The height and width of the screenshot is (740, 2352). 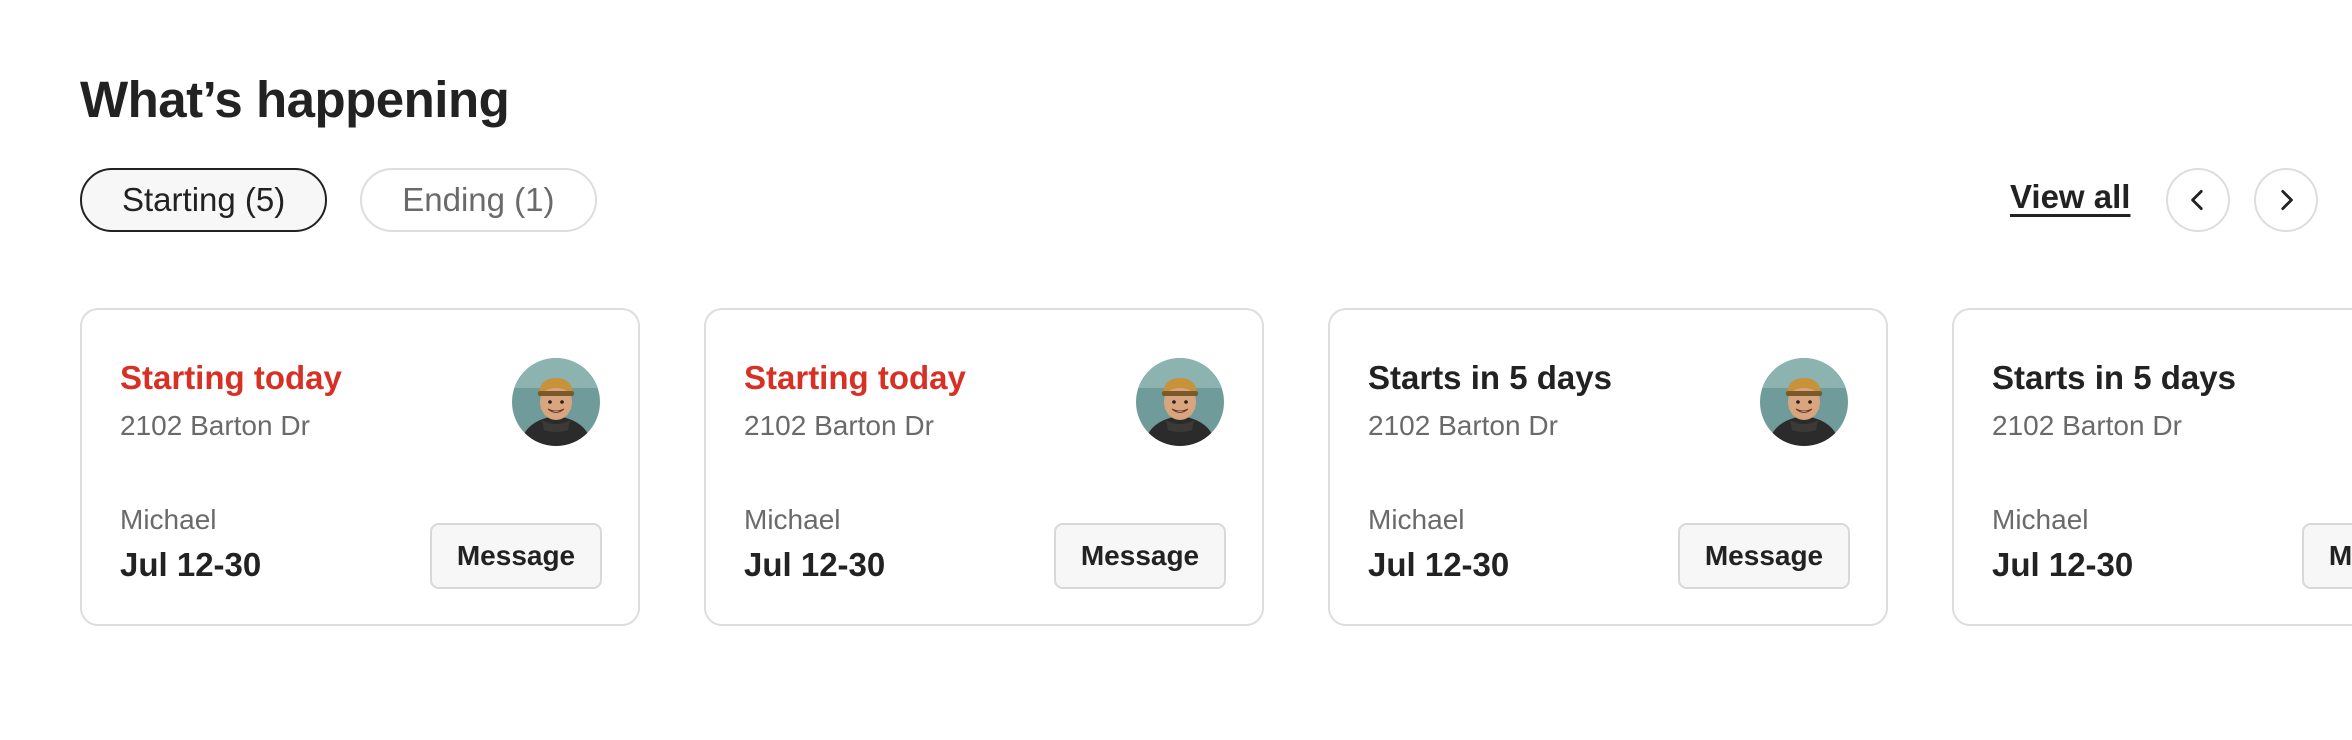 I want to click on chevron-left-icon, so click(x=2197, y=200).